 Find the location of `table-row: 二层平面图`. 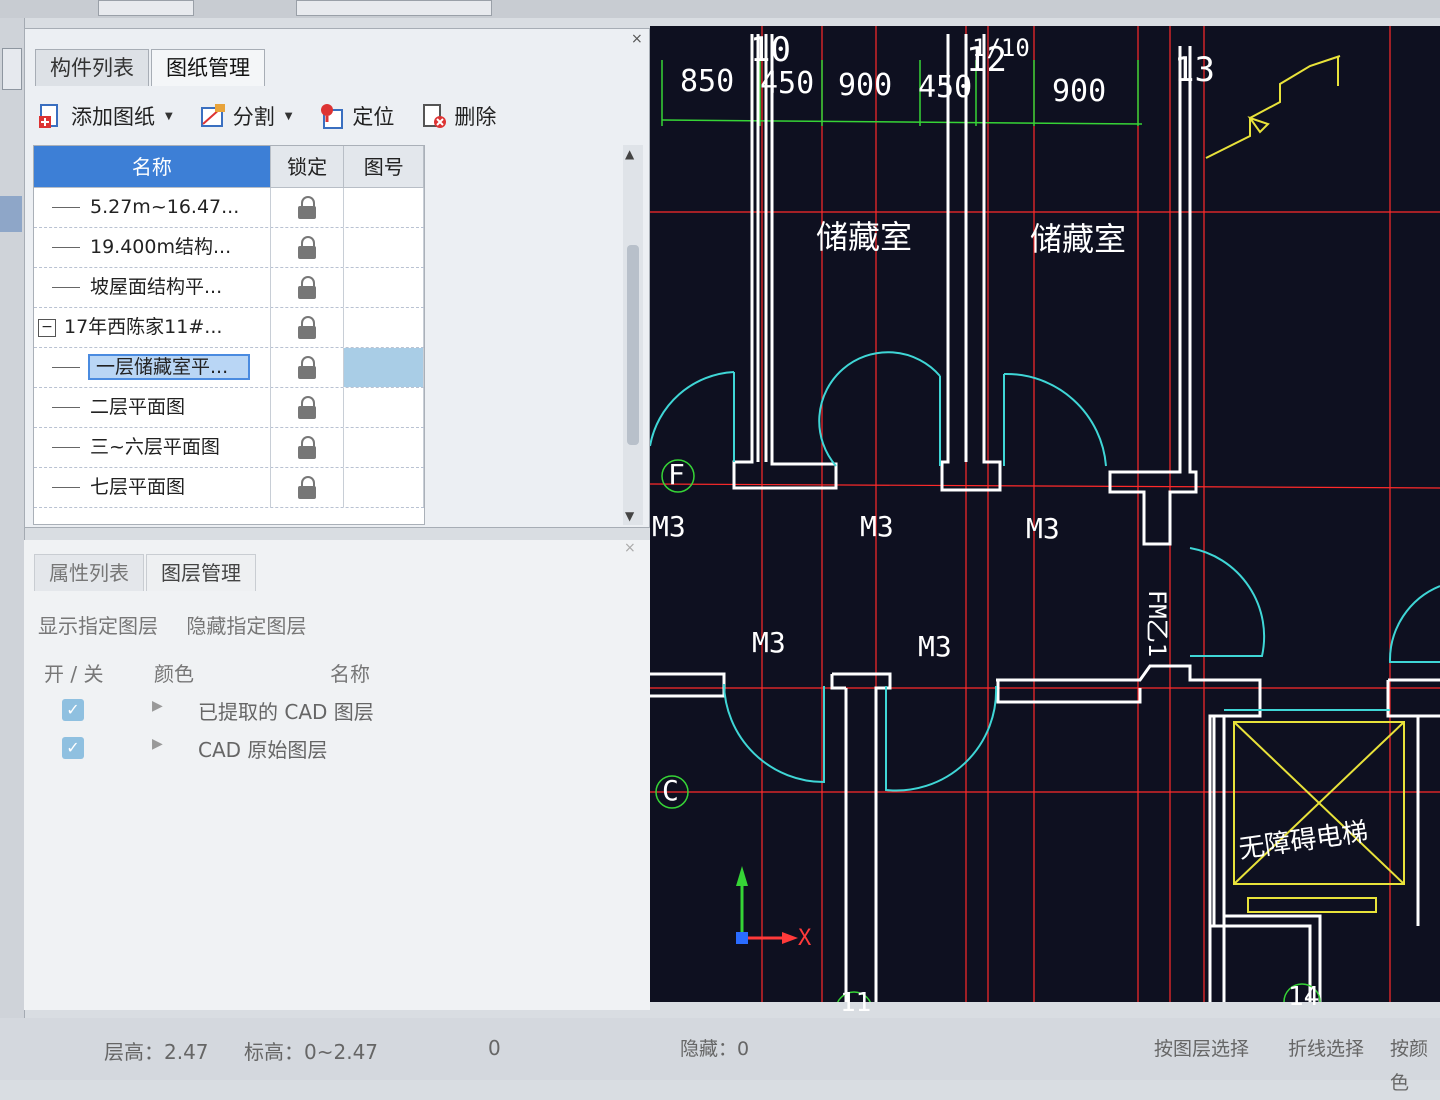

table-row: 二层平面图 is located at coordinates (229, 408).